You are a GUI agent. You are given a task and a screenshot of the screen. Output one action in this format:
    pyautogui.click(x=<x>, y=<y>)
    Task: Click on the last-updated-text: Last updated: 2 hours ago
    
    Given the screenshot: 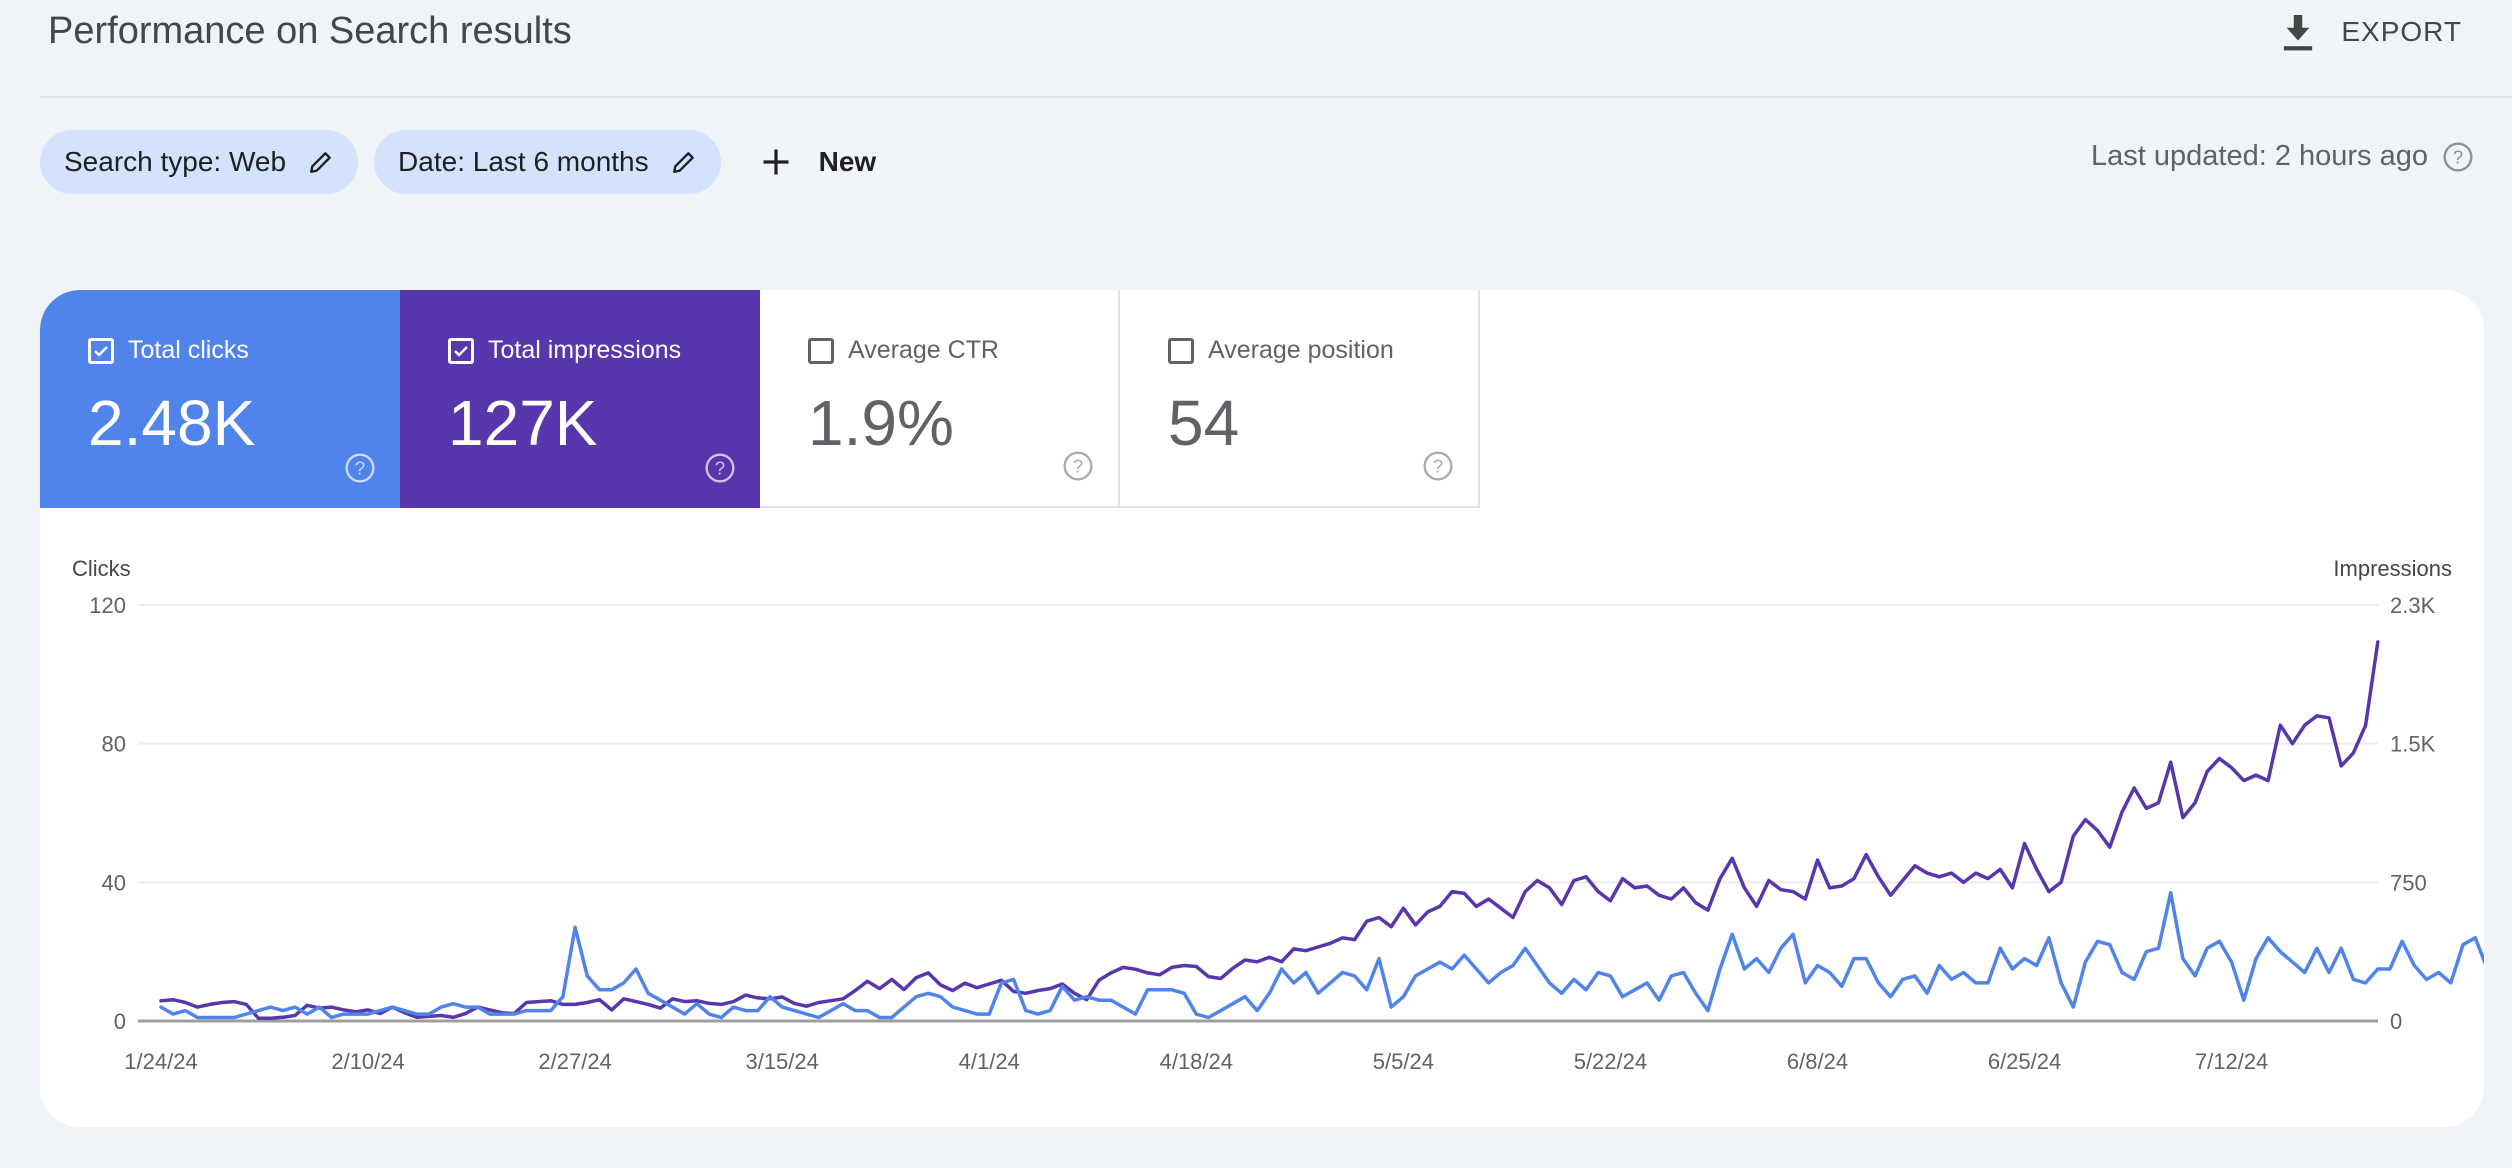 What is the action you would take?
    pyautogui.click(x=2259, y=156)
    